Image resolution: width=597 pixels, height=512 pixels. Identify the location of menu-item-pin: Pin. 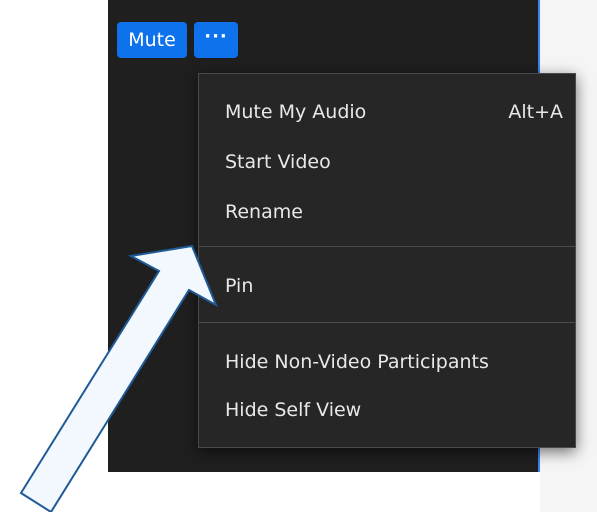
(387, 286).